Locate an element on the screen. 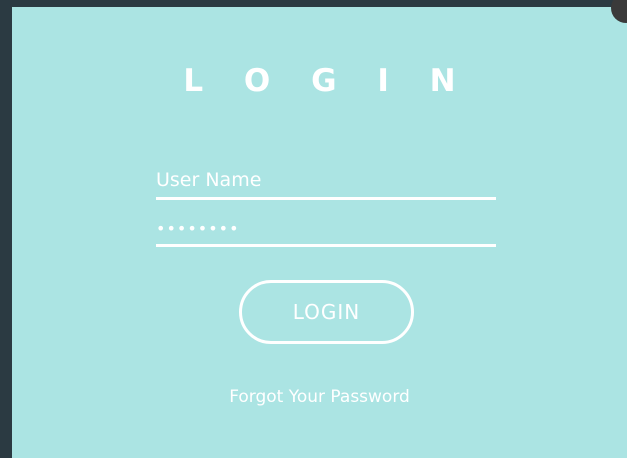 The width and height of the screenshot is (627, 458). password-field is located at coordinates (326, 228).